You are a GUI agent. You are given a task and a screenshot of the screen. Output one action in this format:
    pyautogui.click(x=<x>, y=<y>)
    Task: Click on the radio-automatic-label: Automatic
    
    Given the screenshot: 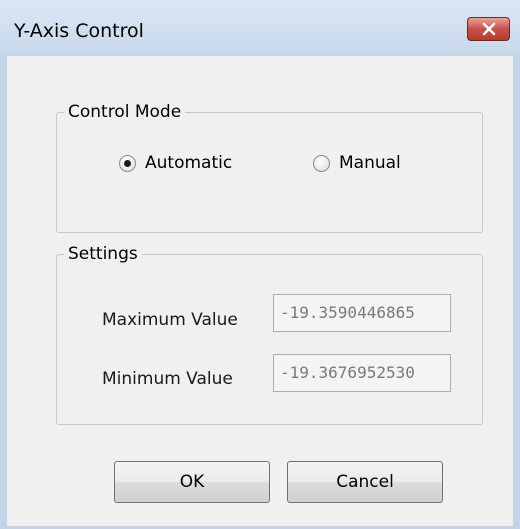 What is the action you would take?
    pyautogui.click(x=188, y=163)
    